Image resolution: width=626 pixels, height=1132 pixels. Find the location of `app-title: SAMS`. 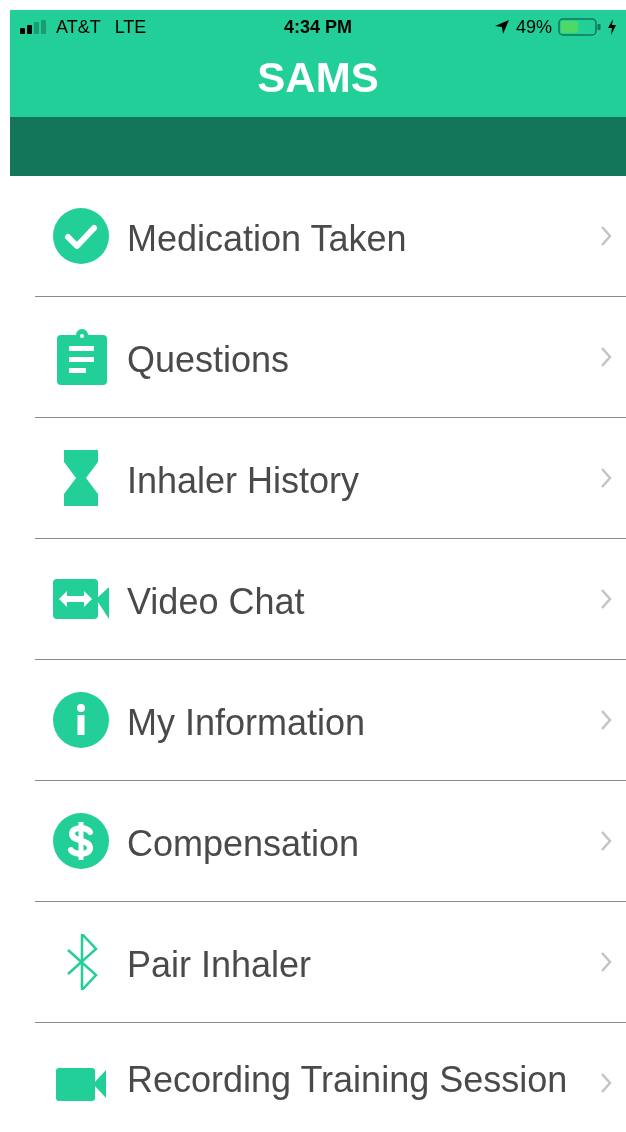

app-title: SAMS is located at coordinates (318, 77).